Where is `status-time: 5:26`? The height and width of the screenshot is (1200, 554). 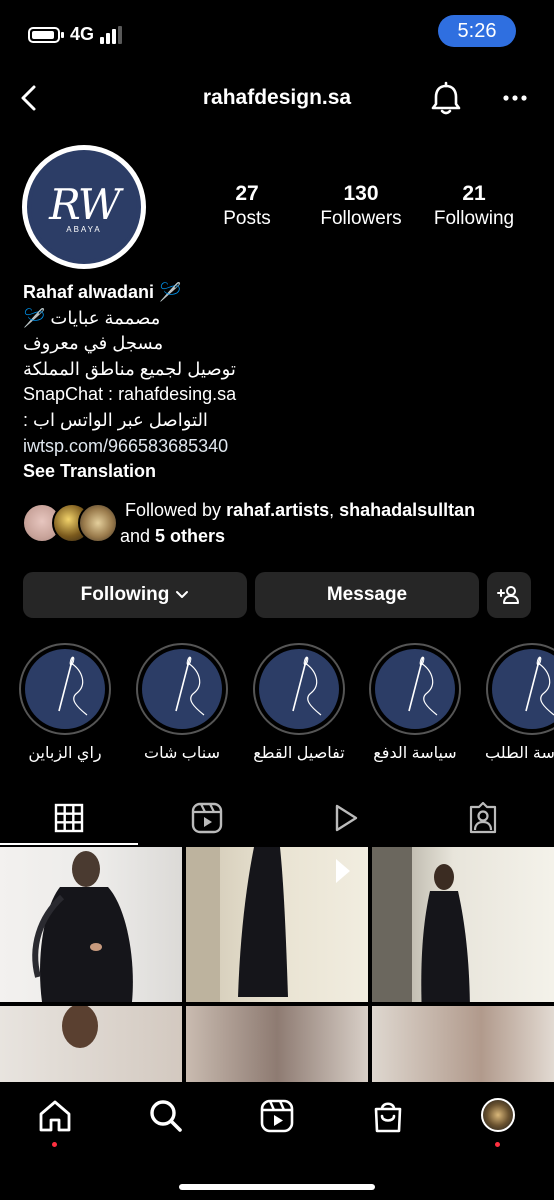 status-time: 5:26 is located at coordinates (477, 31).